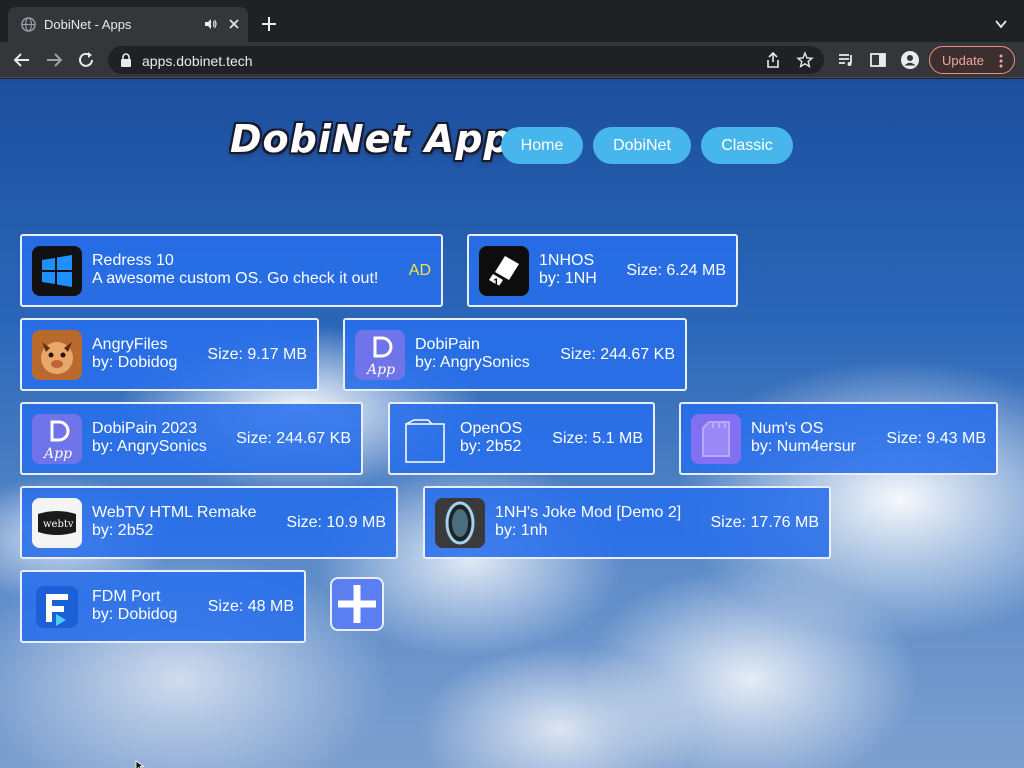  I want to click on url-text: apps.dobinet.tech, so click(197, 61).